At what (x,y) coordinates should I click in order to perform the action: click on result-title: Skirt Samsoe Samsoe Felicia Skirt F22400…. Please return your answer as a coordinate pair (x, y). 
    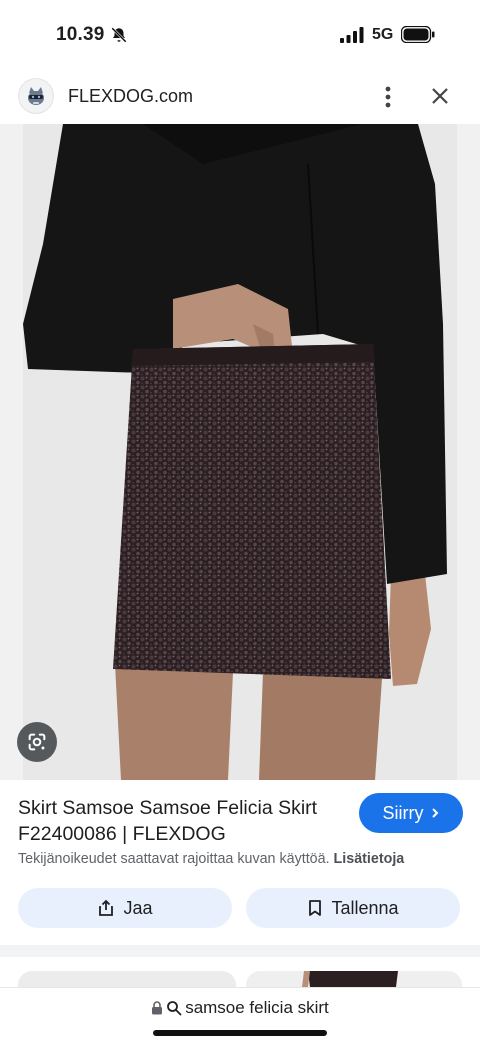
    Looking at the image, I should click on (178, 821).